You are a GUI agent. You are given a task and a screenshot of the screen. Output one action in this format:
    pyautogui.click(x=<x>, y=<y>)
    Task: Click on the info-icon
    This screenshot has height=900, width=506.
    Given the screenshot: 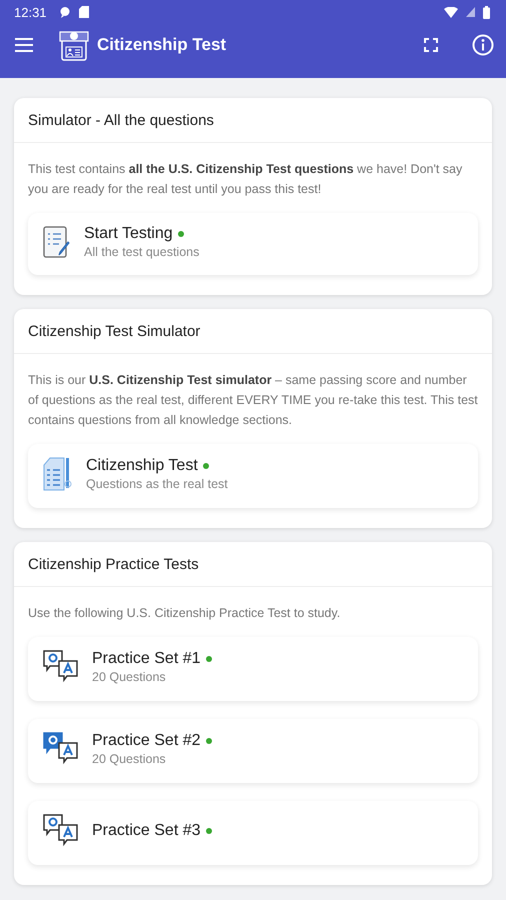 What is the action you would take?
    pyautogui.click(x=483, y=45)
    